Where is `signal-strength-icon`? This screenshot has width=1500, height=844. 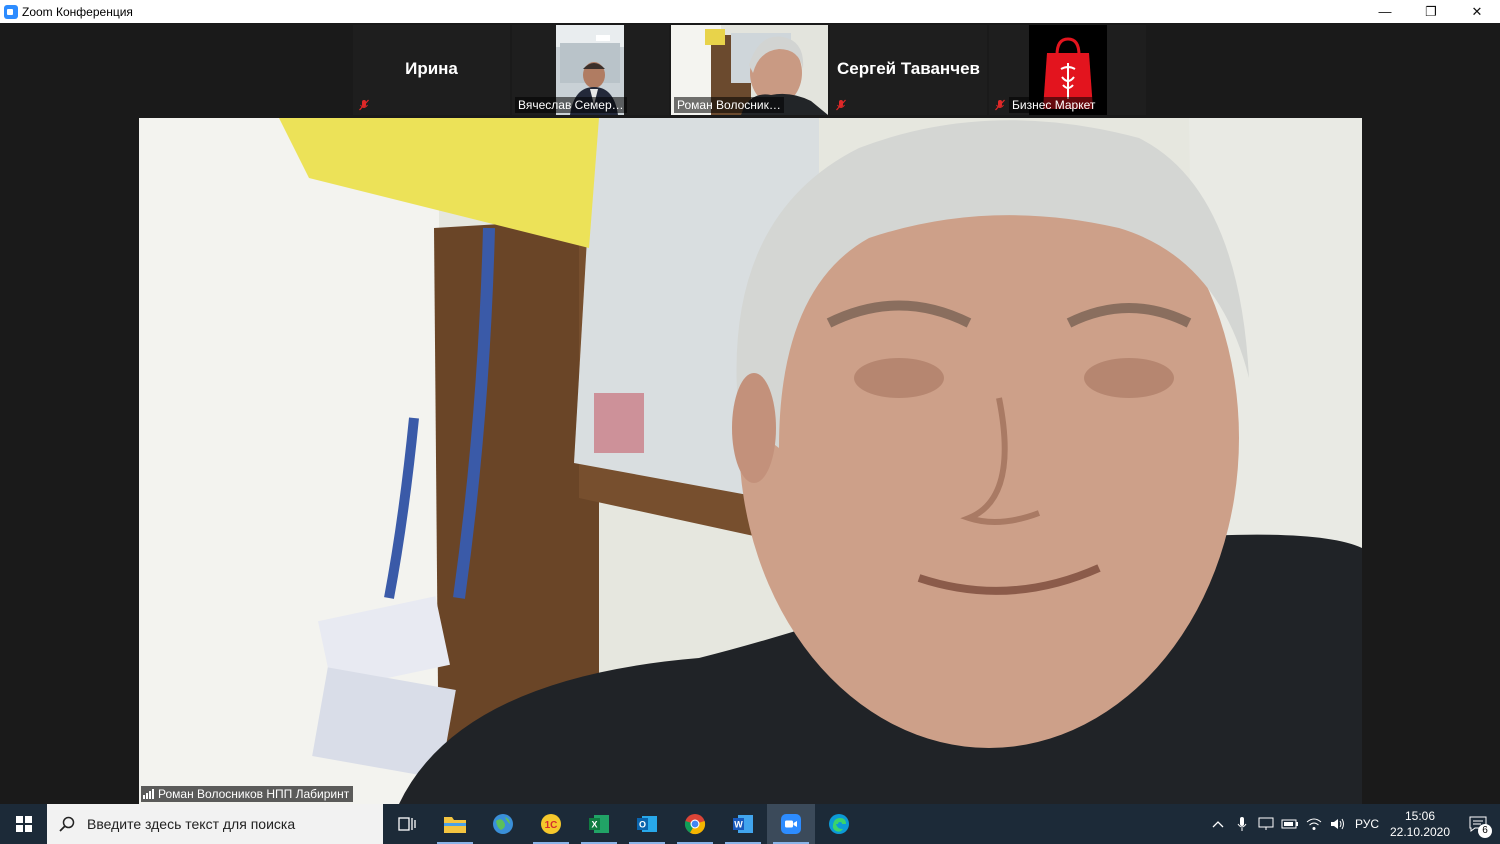
signal-strength-icon is located at coordinates (148, 794).